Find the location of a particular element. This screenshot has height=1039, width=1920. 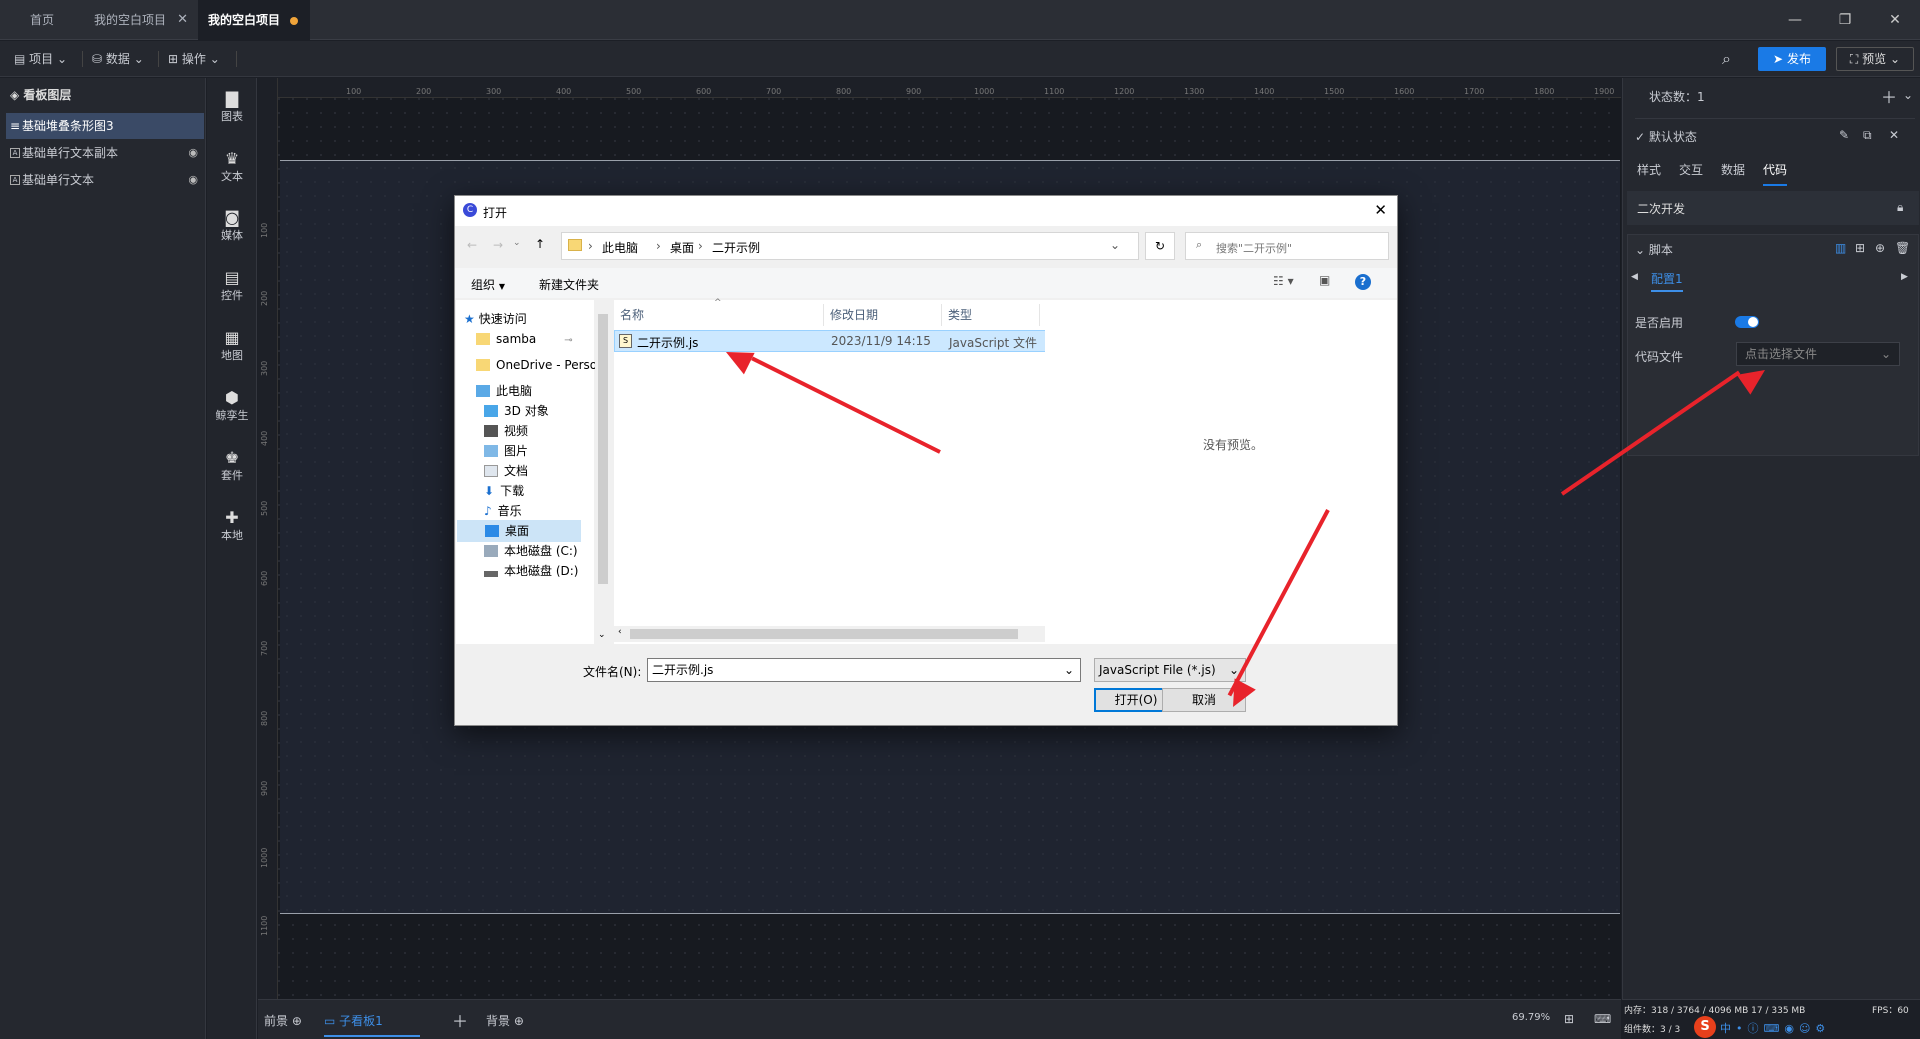

layer-item: A 基础单行文本 ◉ is located at coordinates (105, 180).